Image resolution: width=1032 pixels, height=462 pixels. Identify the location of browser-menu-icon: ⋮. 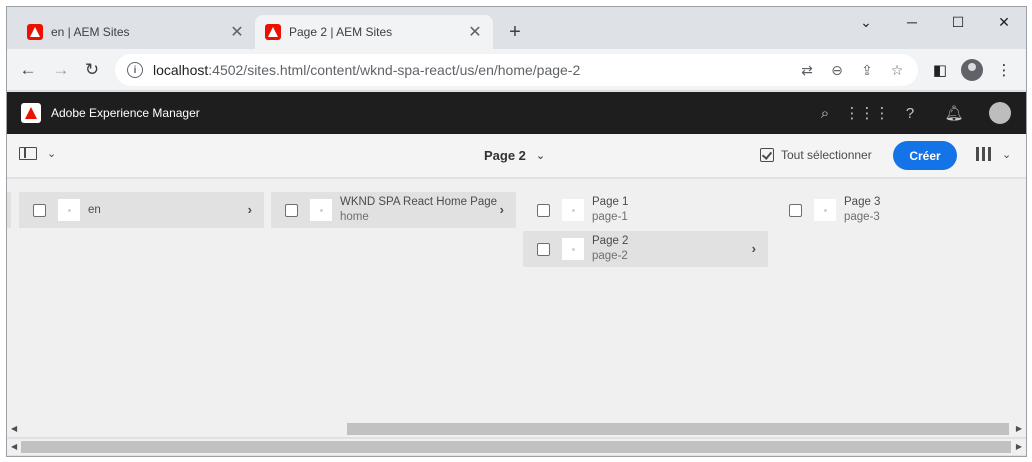
(1004, 70).